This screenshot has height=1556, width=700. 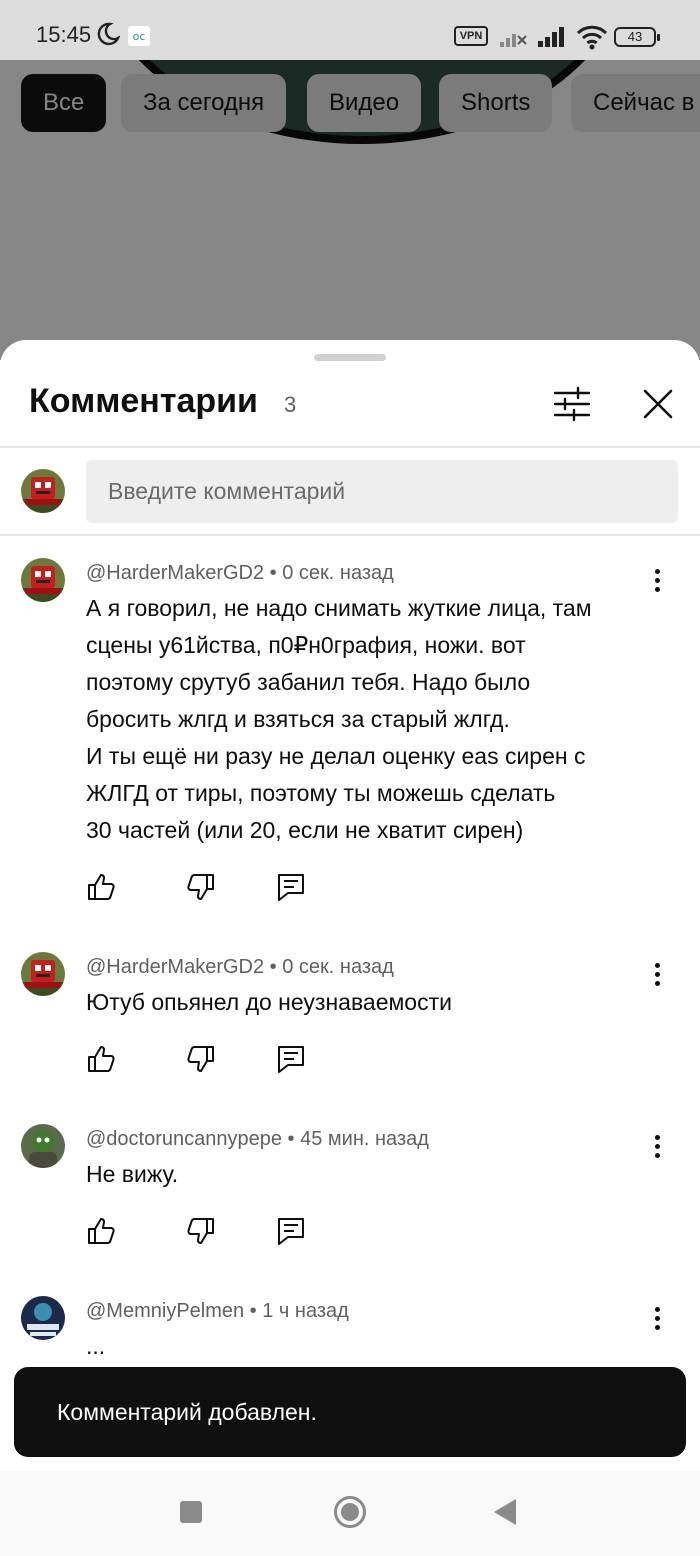 I want to click on input-divider, so click(x=350, y=535).